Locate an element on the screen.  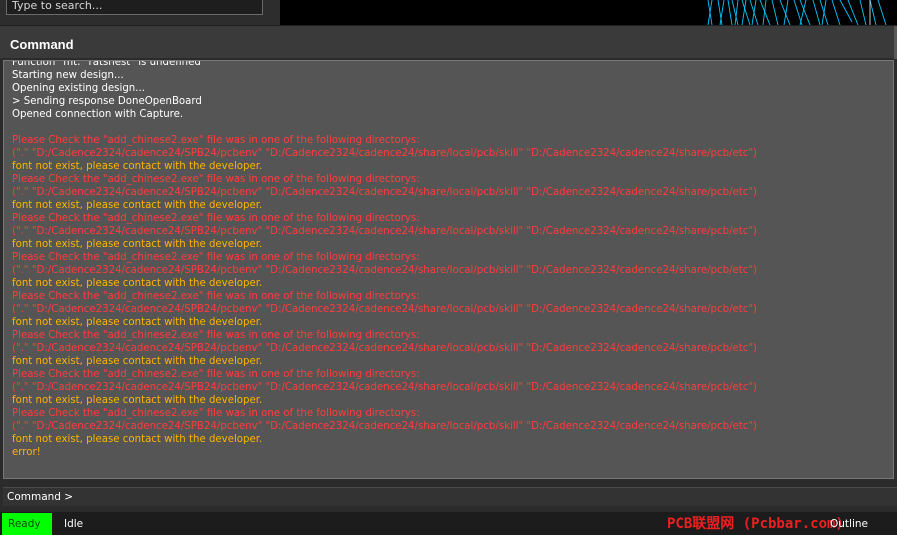
command-input is located at coordinates (475, 498).